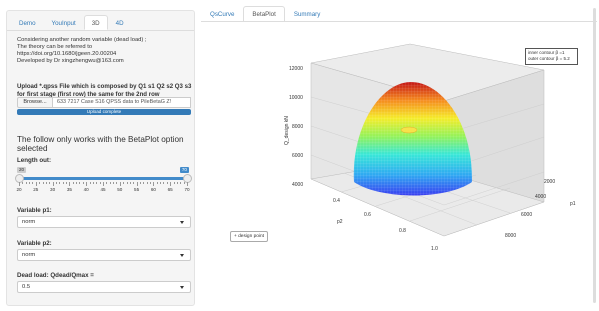 This screenshot has width=599, height=311. Describe the element at coordinates (249, 236) in the screenshot. I see `design-point-button: + design point` at that location.